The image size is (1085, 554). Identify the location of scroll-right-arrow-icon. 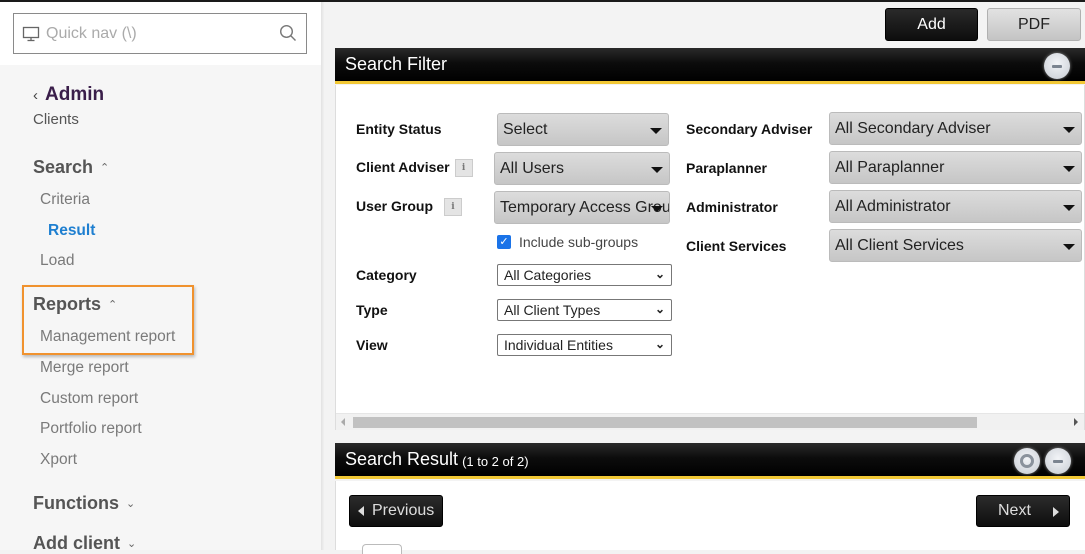
(1076, 422).